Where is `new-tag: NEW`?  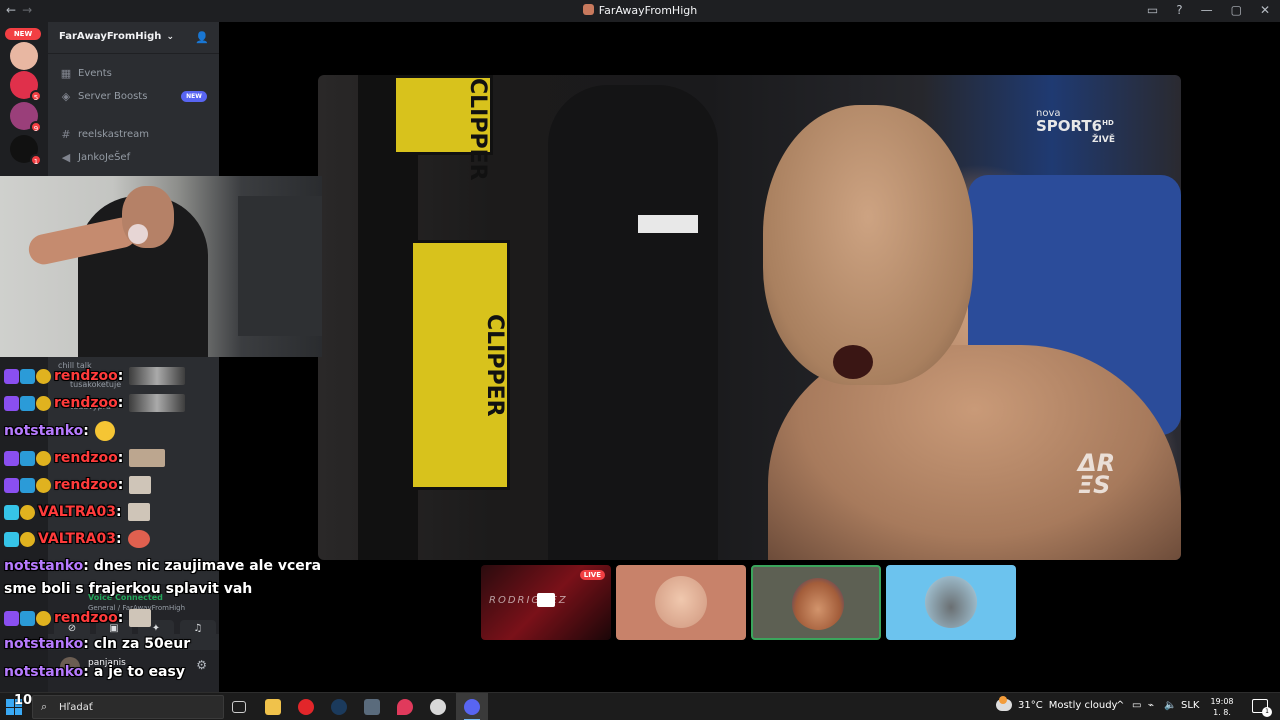
new-tag: NEW is located at coordinates (194, 96).